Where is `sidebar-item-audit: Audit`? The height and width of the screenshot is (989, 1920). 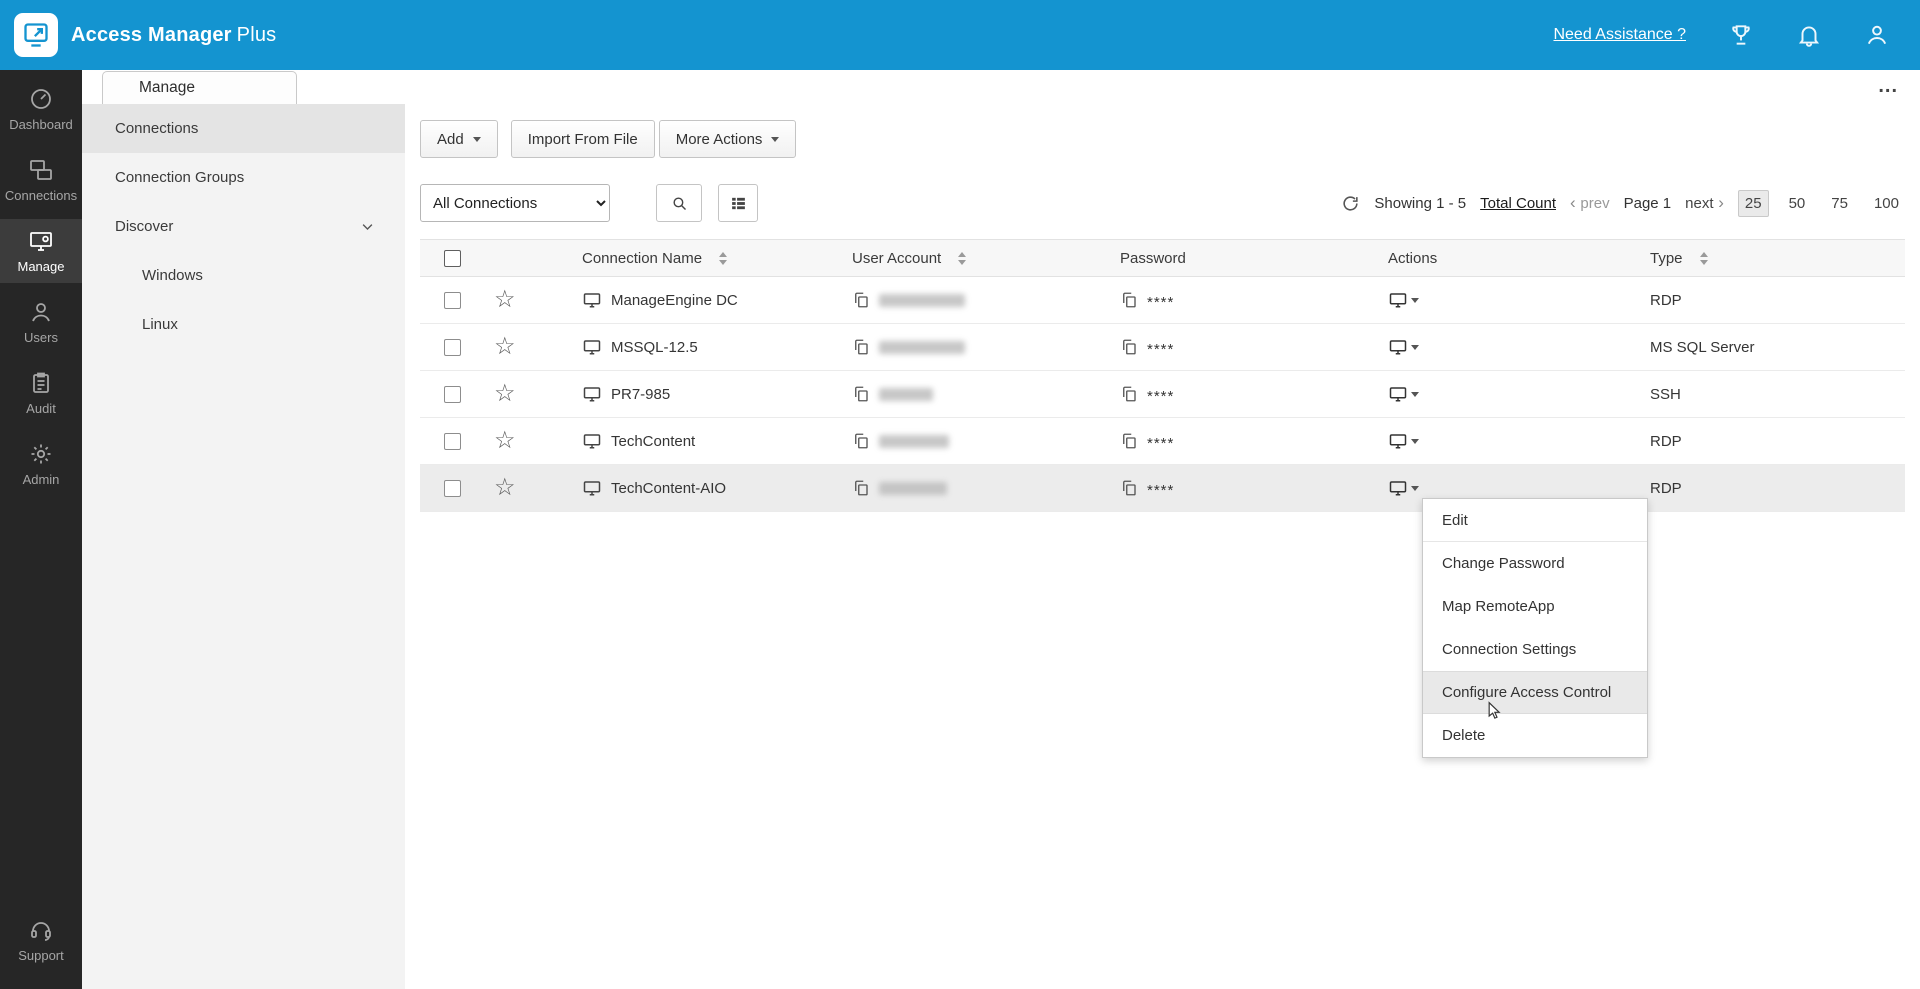 sidebar-item-audit: Audit is located at coordinates (41, 393).